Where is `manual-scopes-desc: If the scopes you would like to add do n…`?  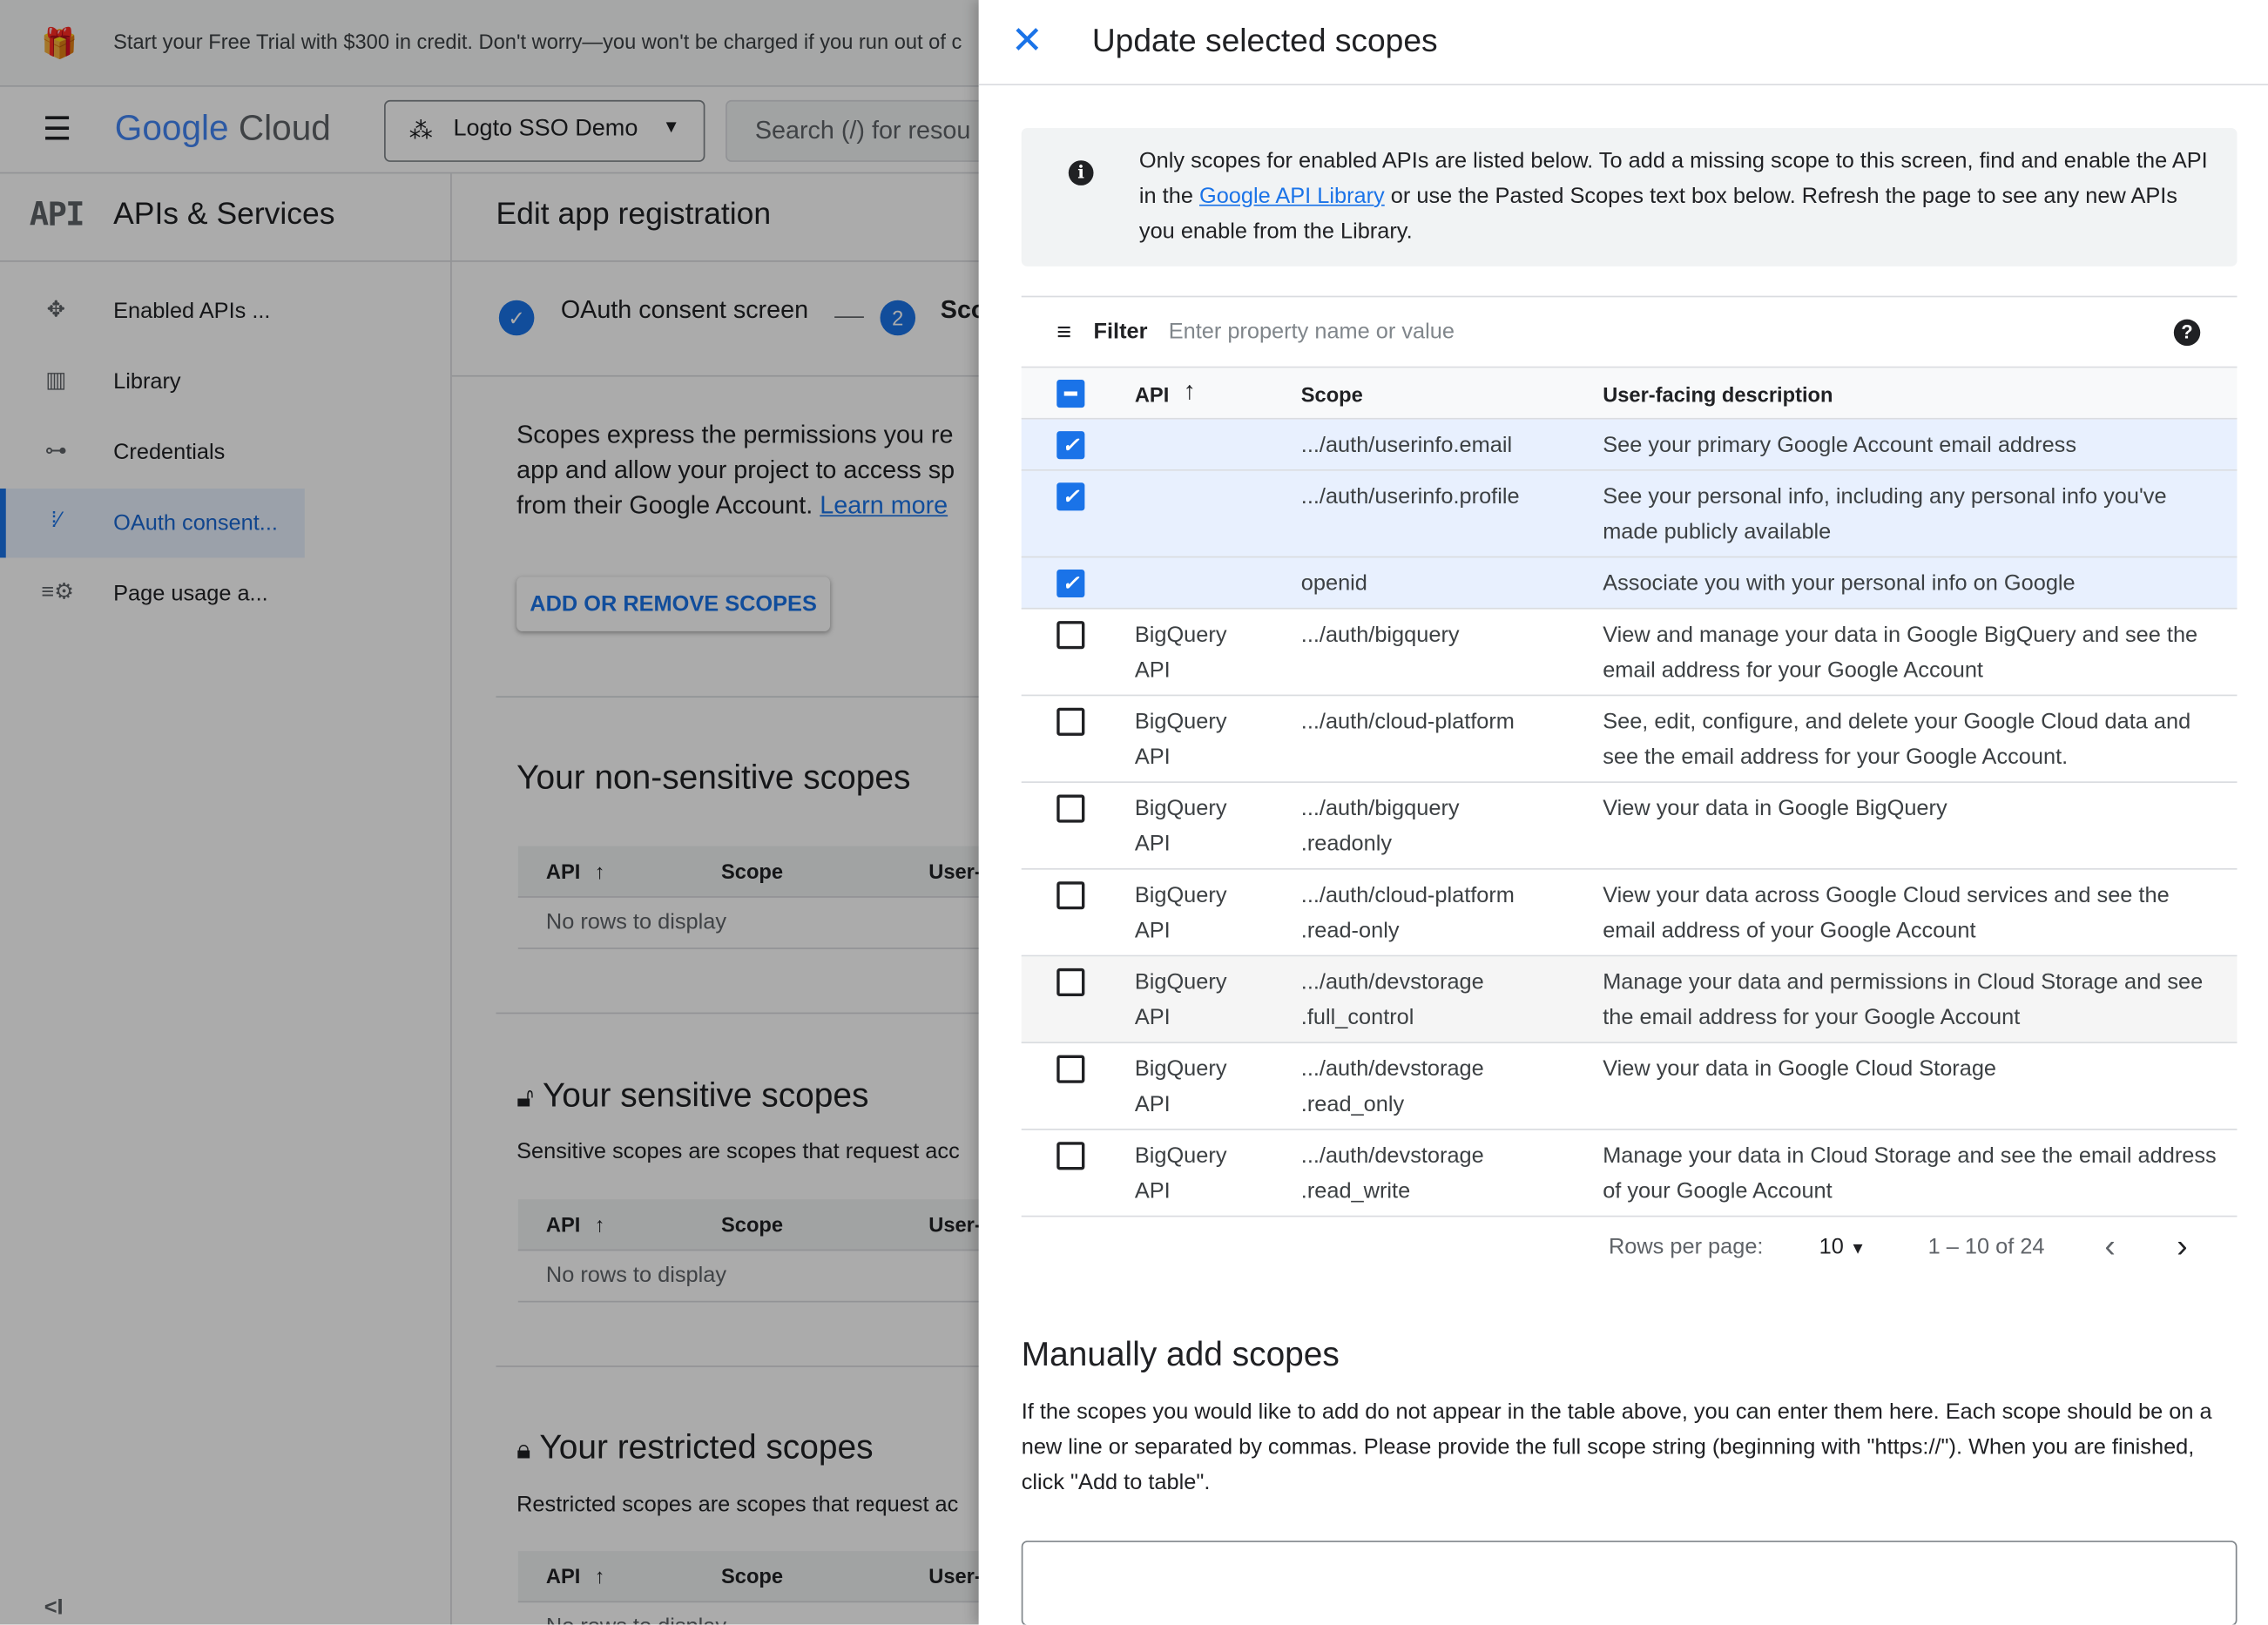
manual-scopes-desc: If the scopes you would like to add do n… is located at coordinates (1616, 1447).